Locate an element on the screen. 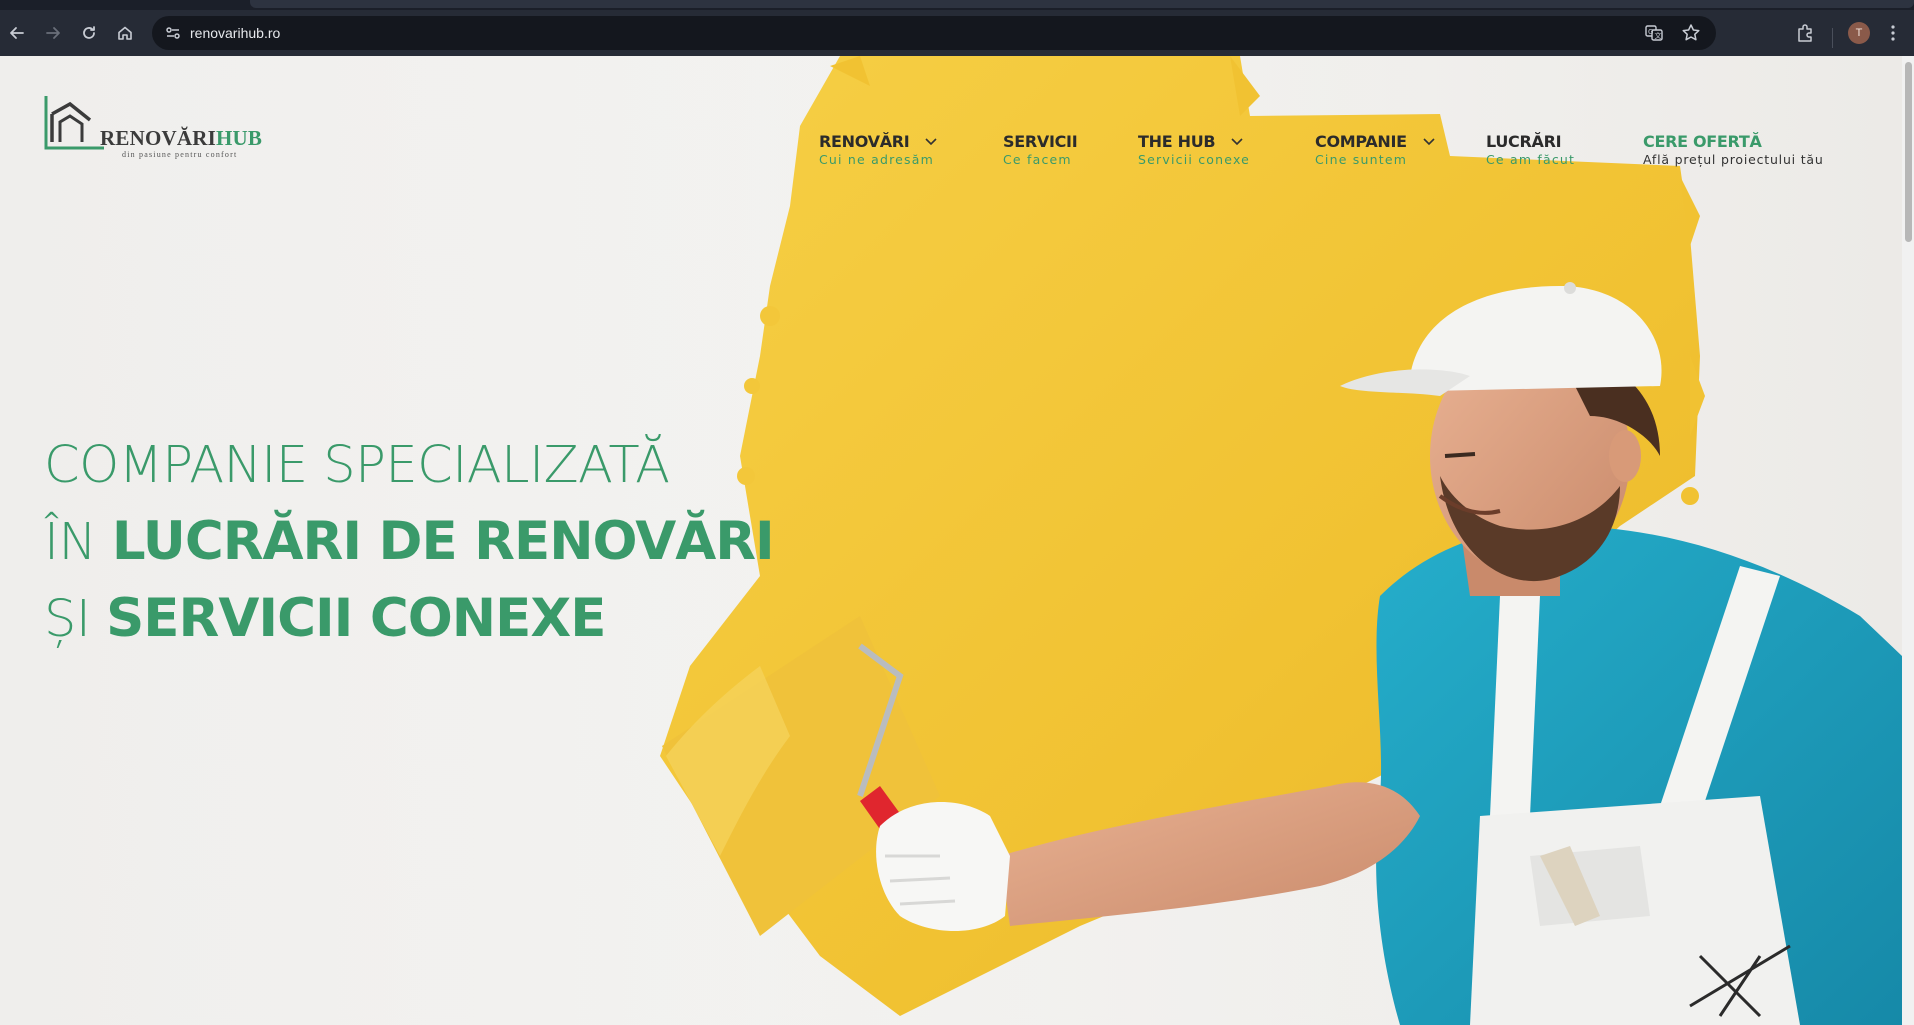 The width and height of the screenshot is (1914, 1025). nav-item-servicii: SERVICII Ce facem is located at coordinates (1040, 149).